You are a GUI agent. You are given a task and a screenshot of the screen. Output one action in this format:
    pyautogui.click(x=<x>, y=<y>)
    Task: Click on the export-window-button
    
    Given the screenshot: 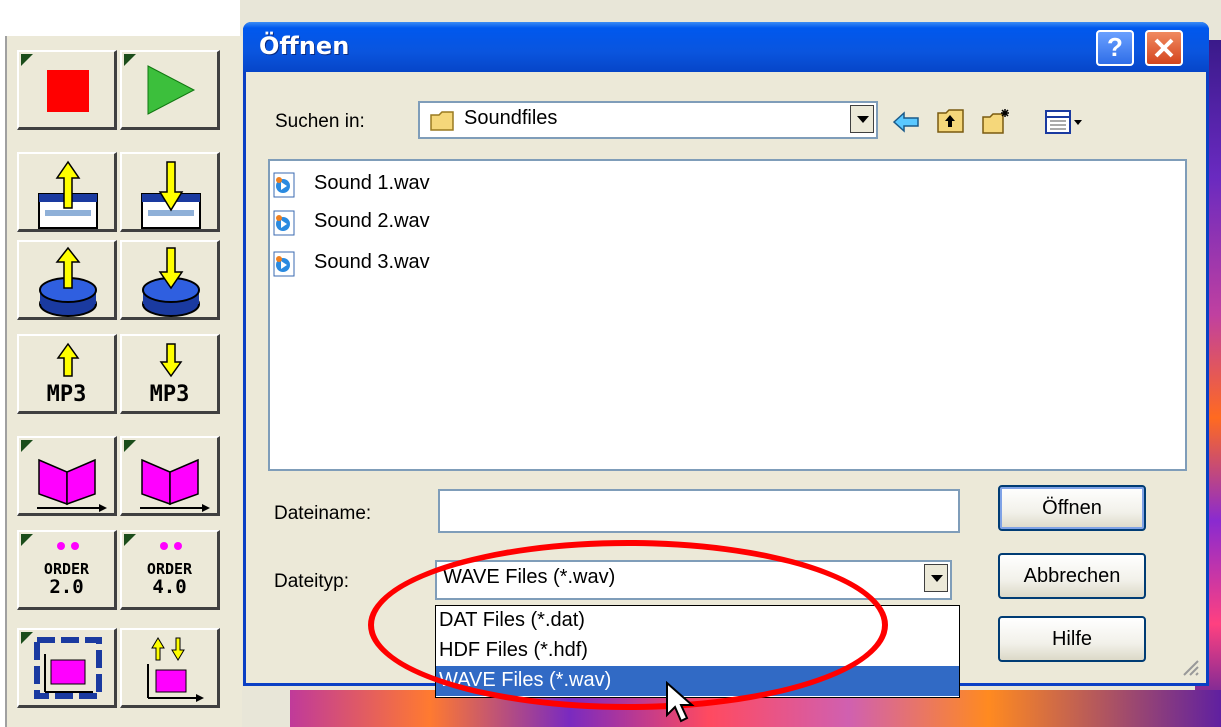 What is the action you would take?
    pyautogui.click(x=67, y=192)
    